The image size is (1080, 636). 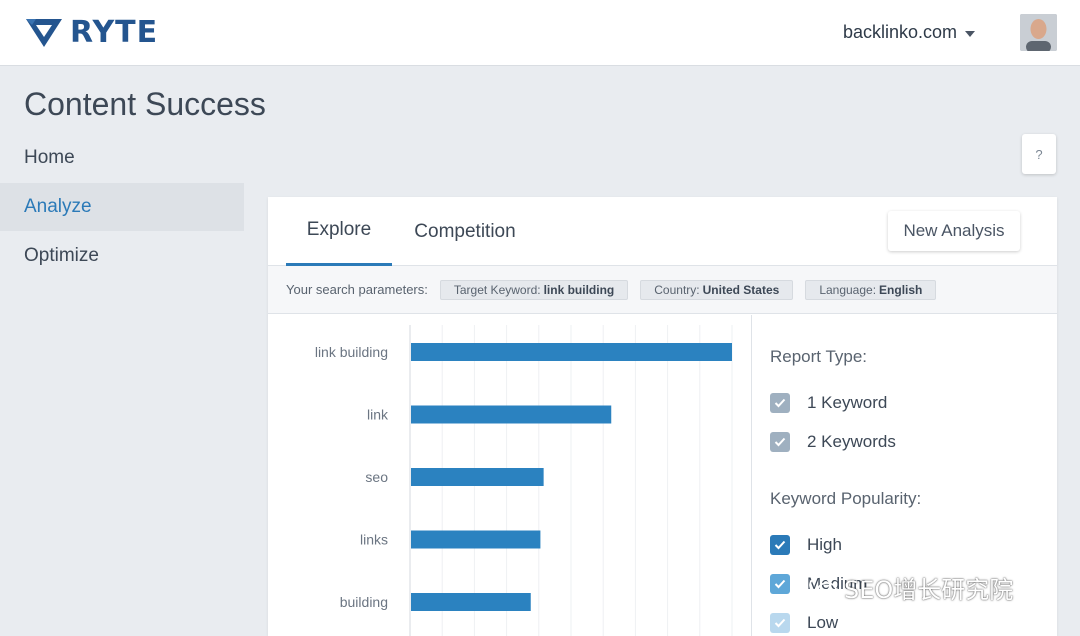 I want to click on logo-text: RYTE, so click(x=114, y=32).